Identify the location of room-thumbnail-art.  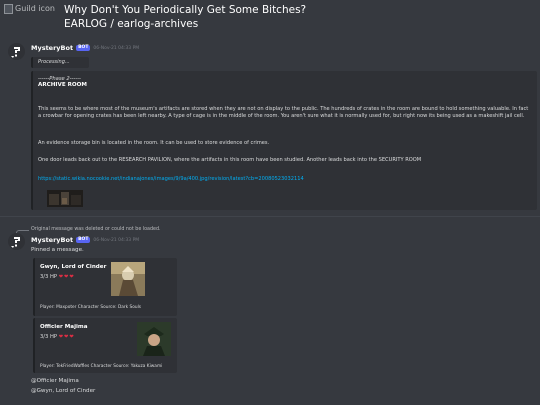
(65, 198).